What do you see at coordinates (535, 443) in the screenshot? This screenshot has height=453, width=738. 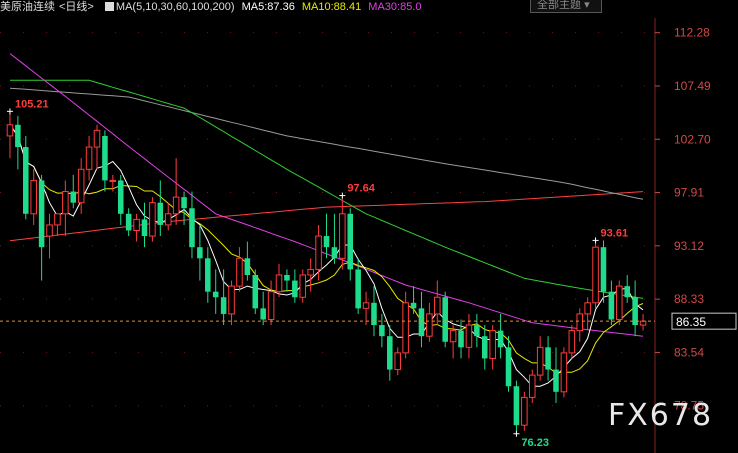 I see `annotation-label: 76.23` at bounding box center [535, 443].